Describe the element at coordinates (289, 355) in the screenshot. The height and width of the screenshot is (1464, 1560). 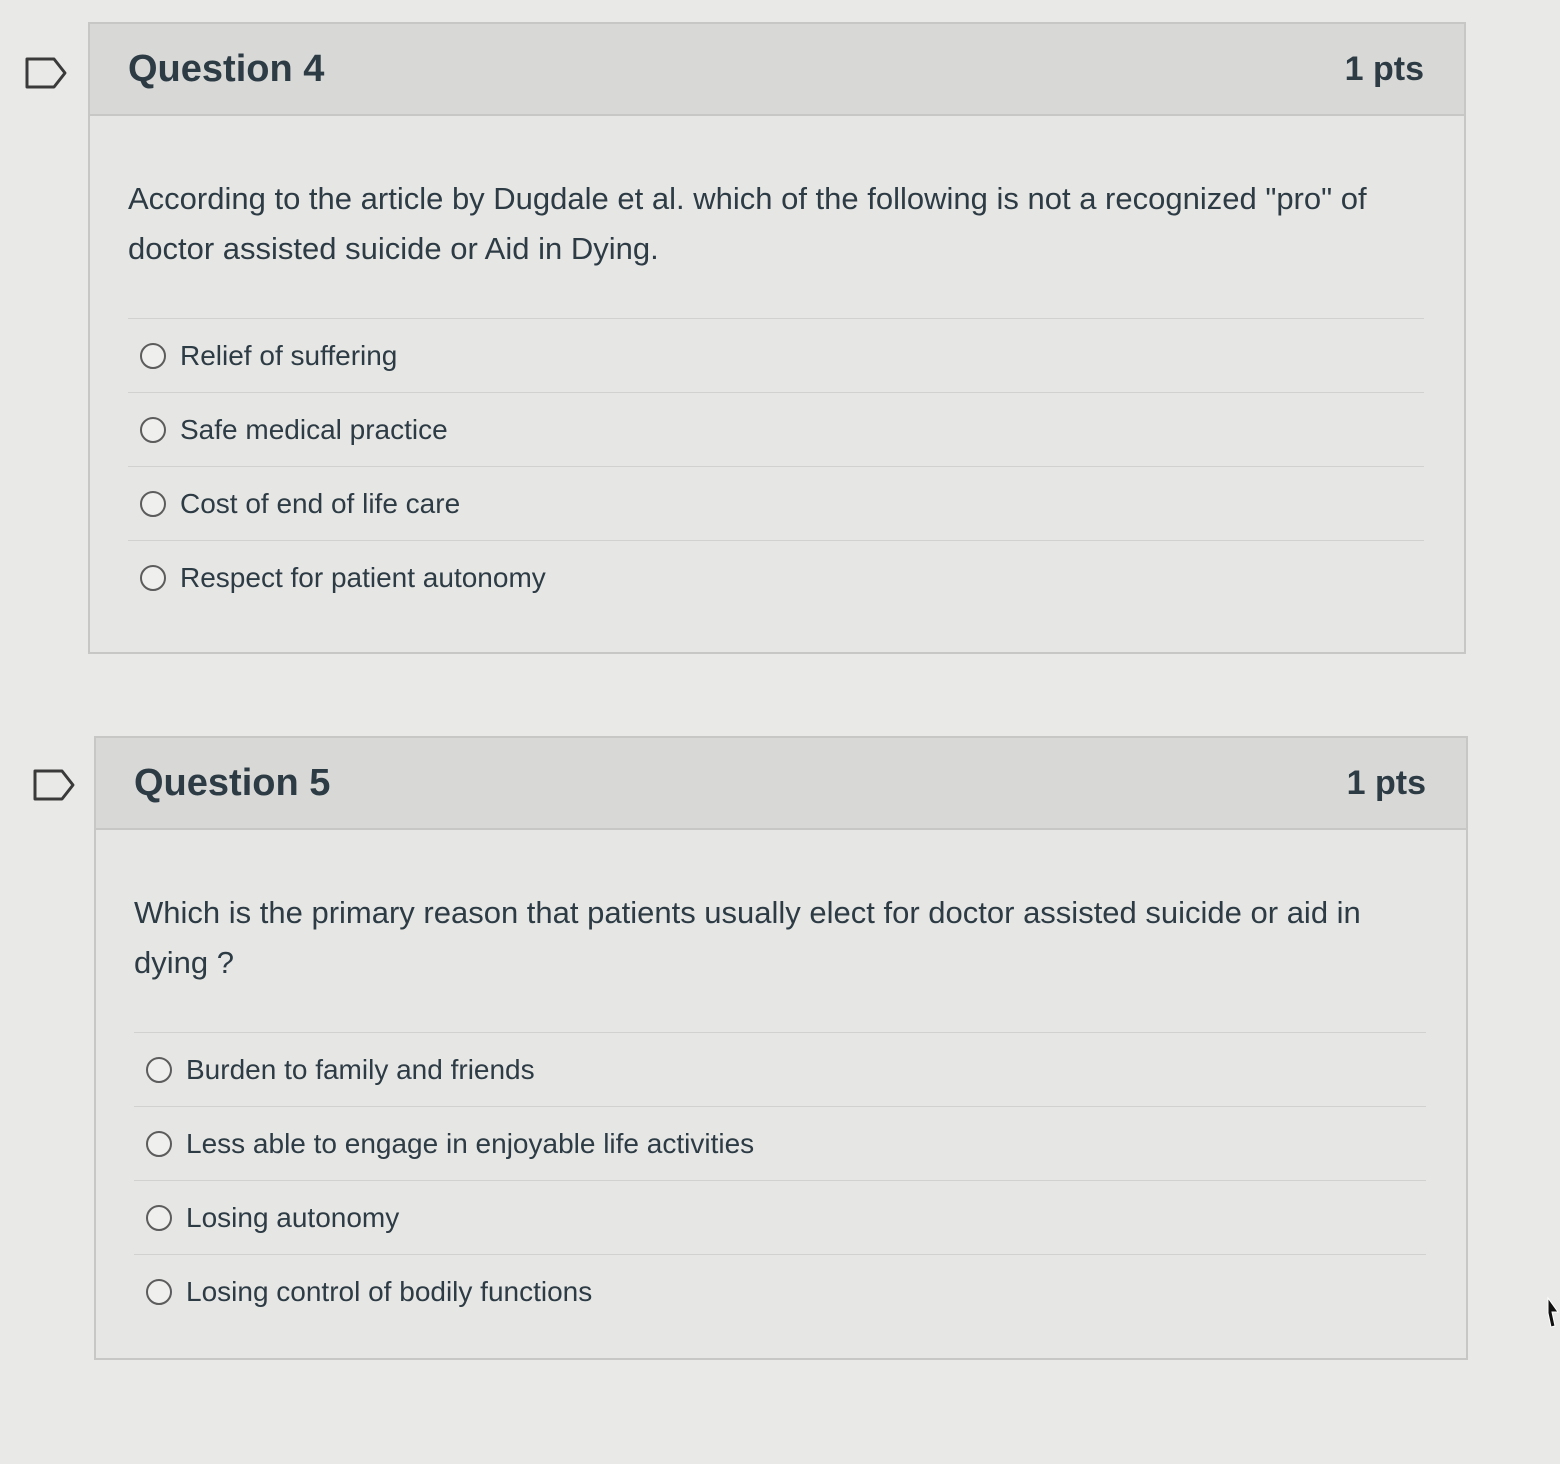
I see `answer-label: Relief of suffering` at that location.